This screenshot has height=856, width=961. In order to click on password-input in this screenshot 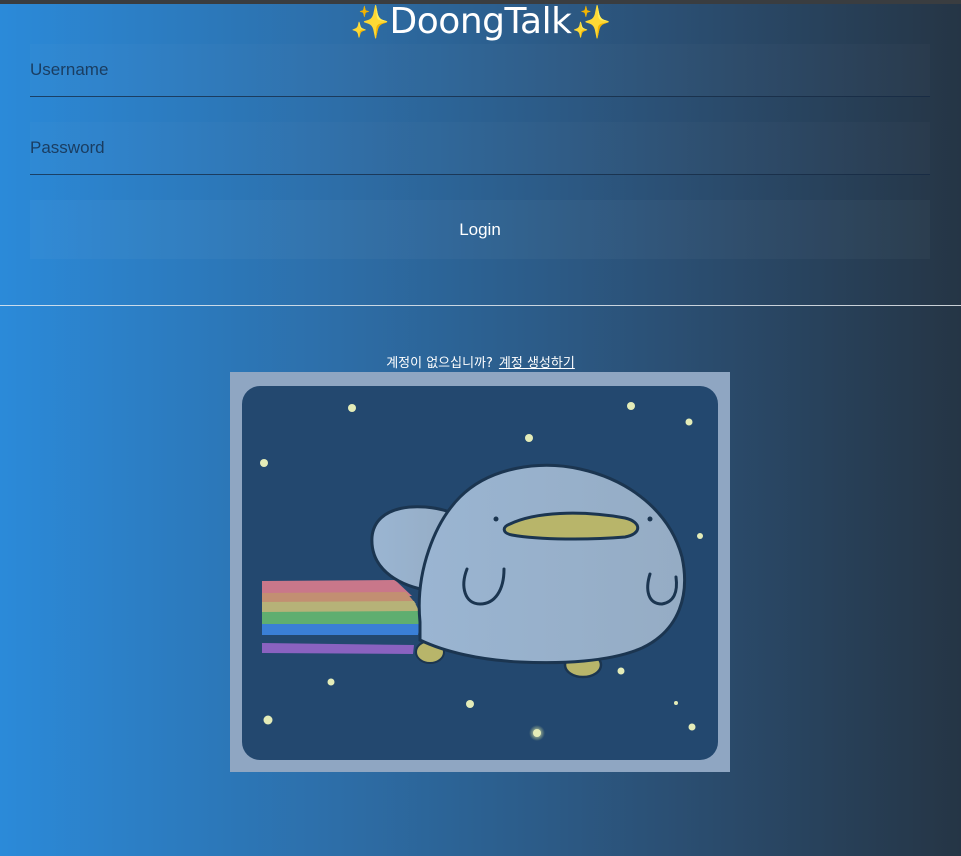, I will do `click(480, 148)`.